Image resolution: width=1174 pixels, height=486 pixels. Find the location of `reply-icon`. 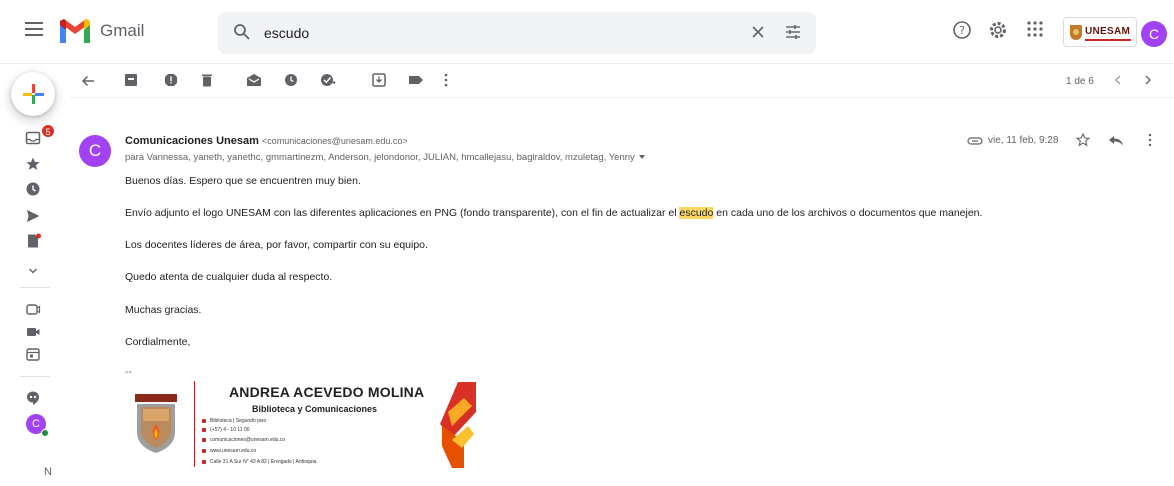

reply-icon is located at coordinates (1116, 140).